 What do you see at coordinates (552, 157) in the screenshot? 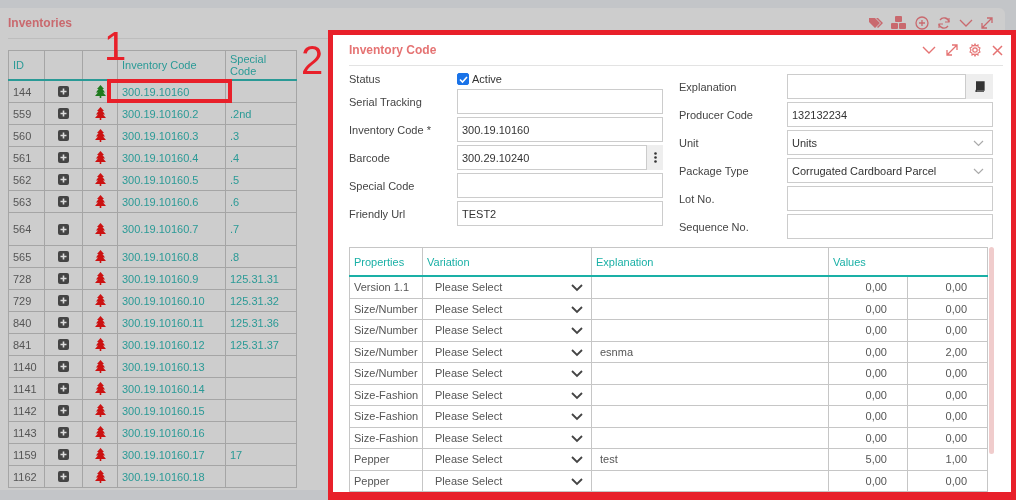
I see `input-field: 300.29.10240` at bounding box center [552, 157].